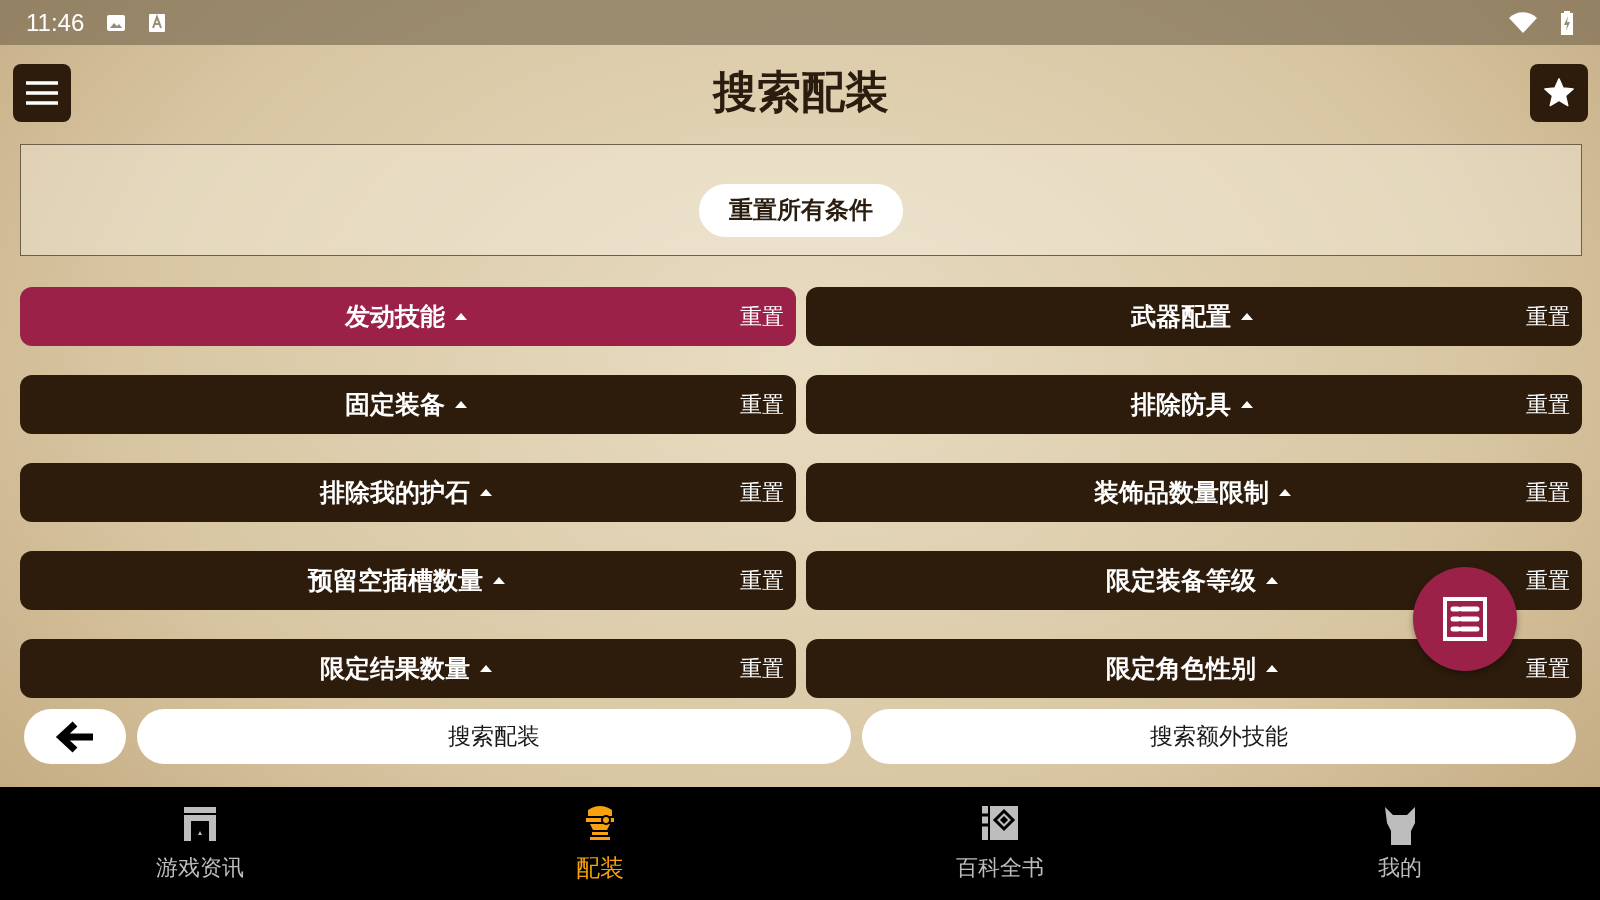  I want to click on list-icon, so click(1465, 619).